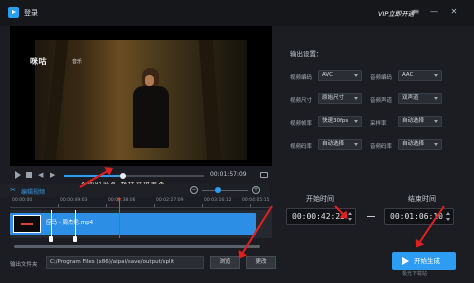 The width and height of the screenshot is (474, 283). Describe the element at coordinates (51, 239) in the screenshot. I see `start-marker-handle` at that location.